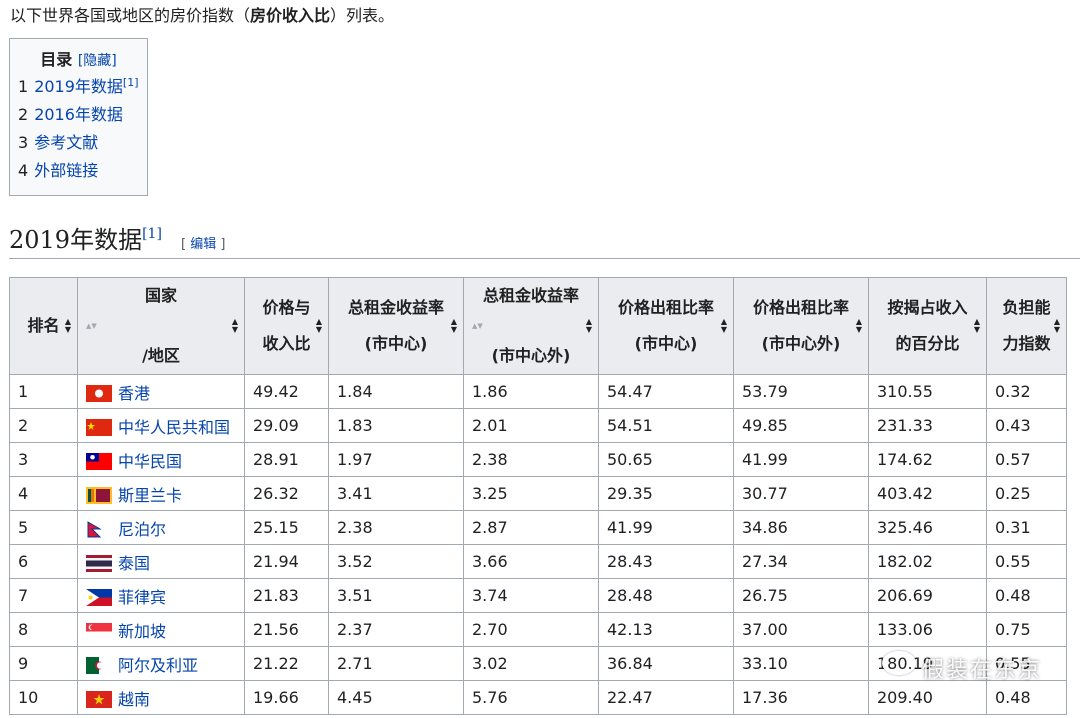 This screenshot has width=1080, height=718. I want to click on value-cell: 49.85, so click(801, 425).